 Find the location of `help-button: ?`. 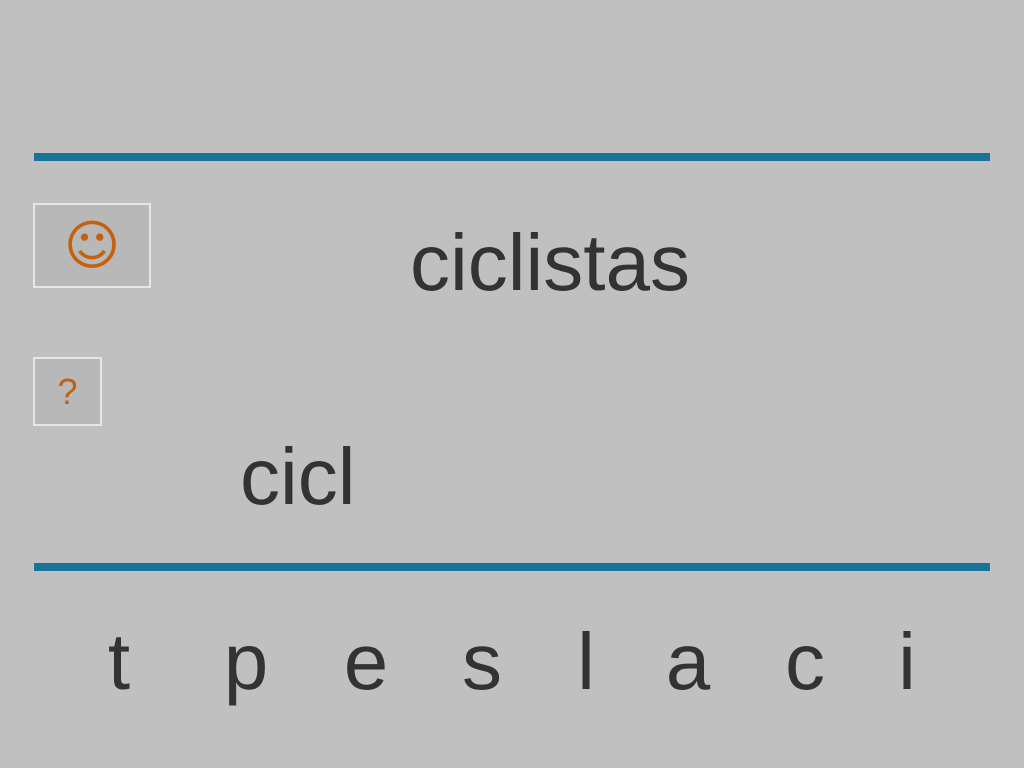

help-button: ? is located at coordinates (67, 391).